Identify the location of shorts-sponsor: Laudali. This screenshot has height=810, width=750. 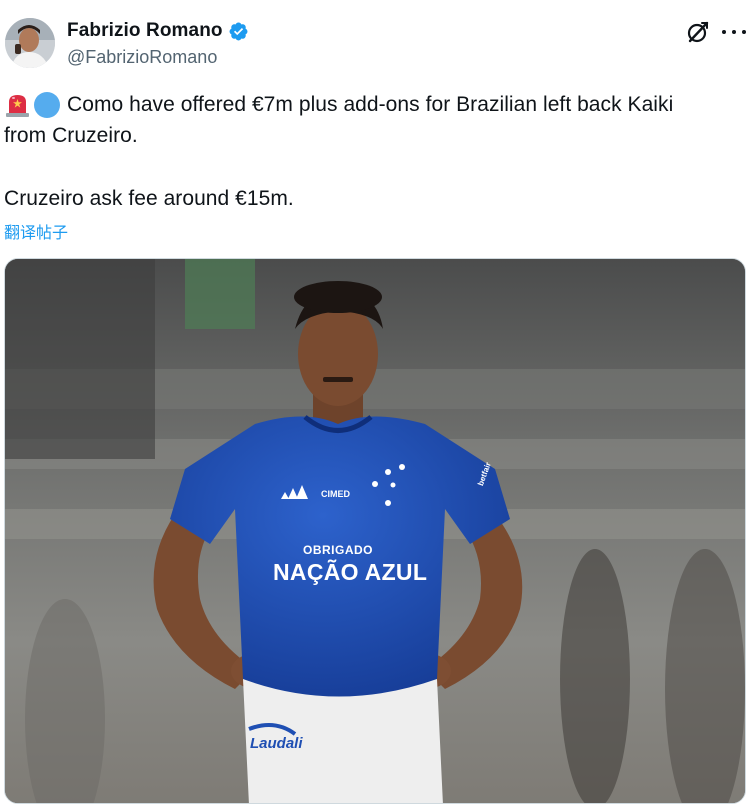
(276, 743).